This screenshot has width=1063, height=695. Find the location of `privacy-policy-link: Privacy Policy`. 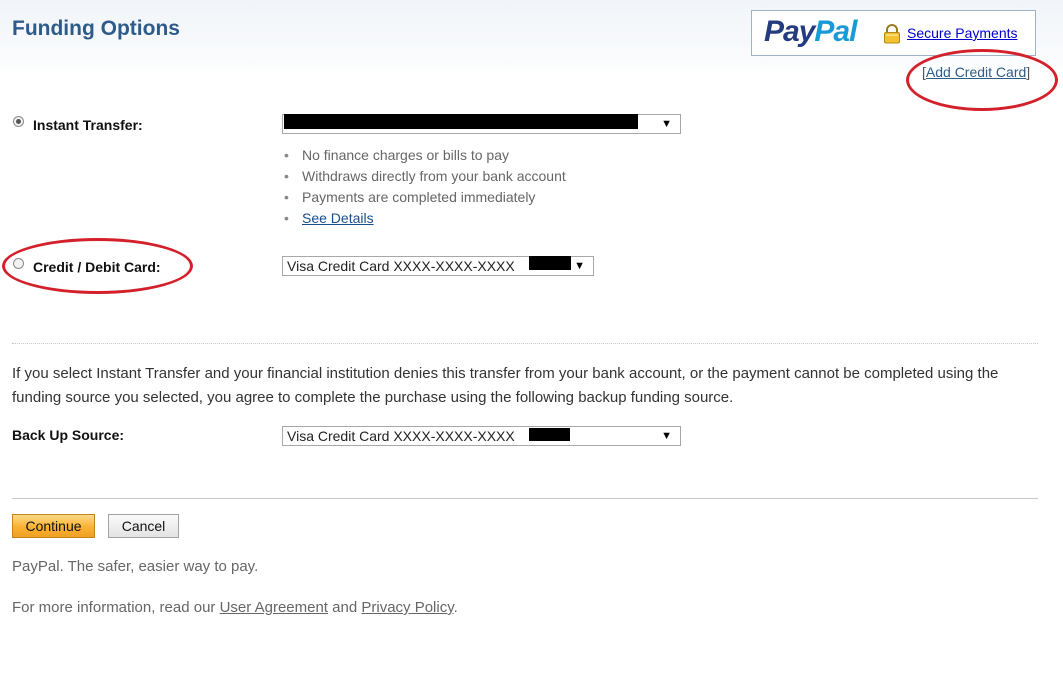

privacy-policy-link: Privacy Policy is located at coordinates (407, 607).